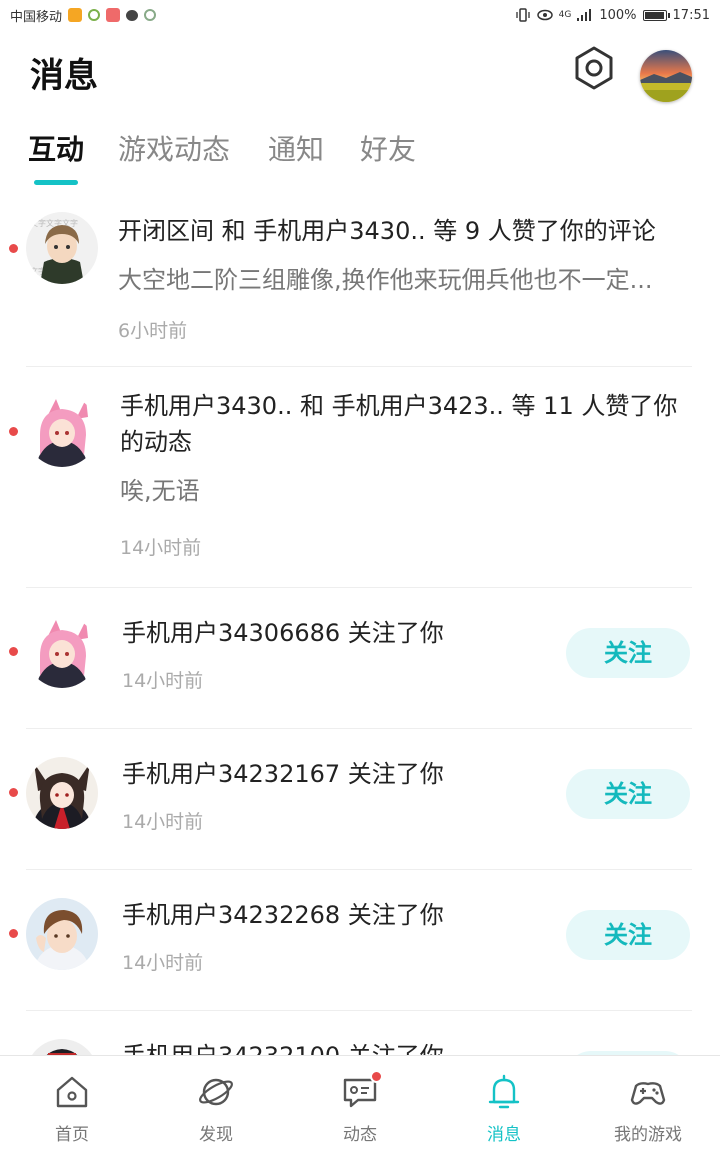  Describe the element at coordinates (504, 1091) in the screenshot. I see `bell-icon` at that location.